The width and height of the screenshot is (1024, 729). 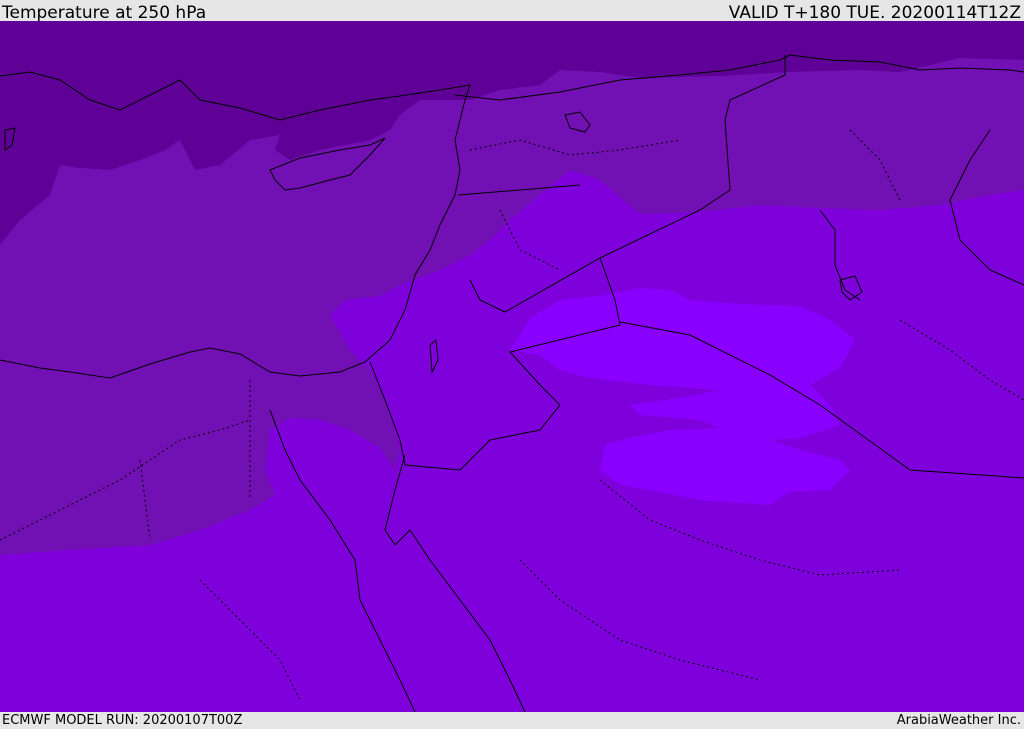 I want to click on map-title: Temperature at 250 hPa, so click(x=104, y=13).